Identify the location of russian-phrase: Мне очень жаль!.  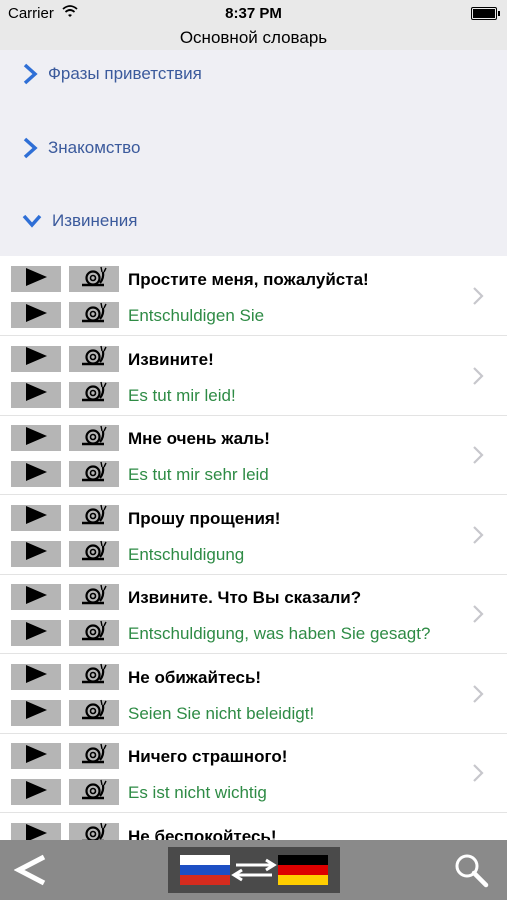
(199, 438).